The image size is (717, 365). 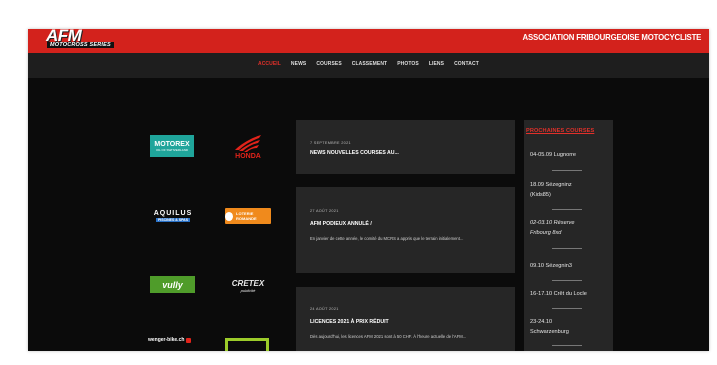 I want to click on news-date: 24 AOÛT 2021, so click(x=324, y=309).